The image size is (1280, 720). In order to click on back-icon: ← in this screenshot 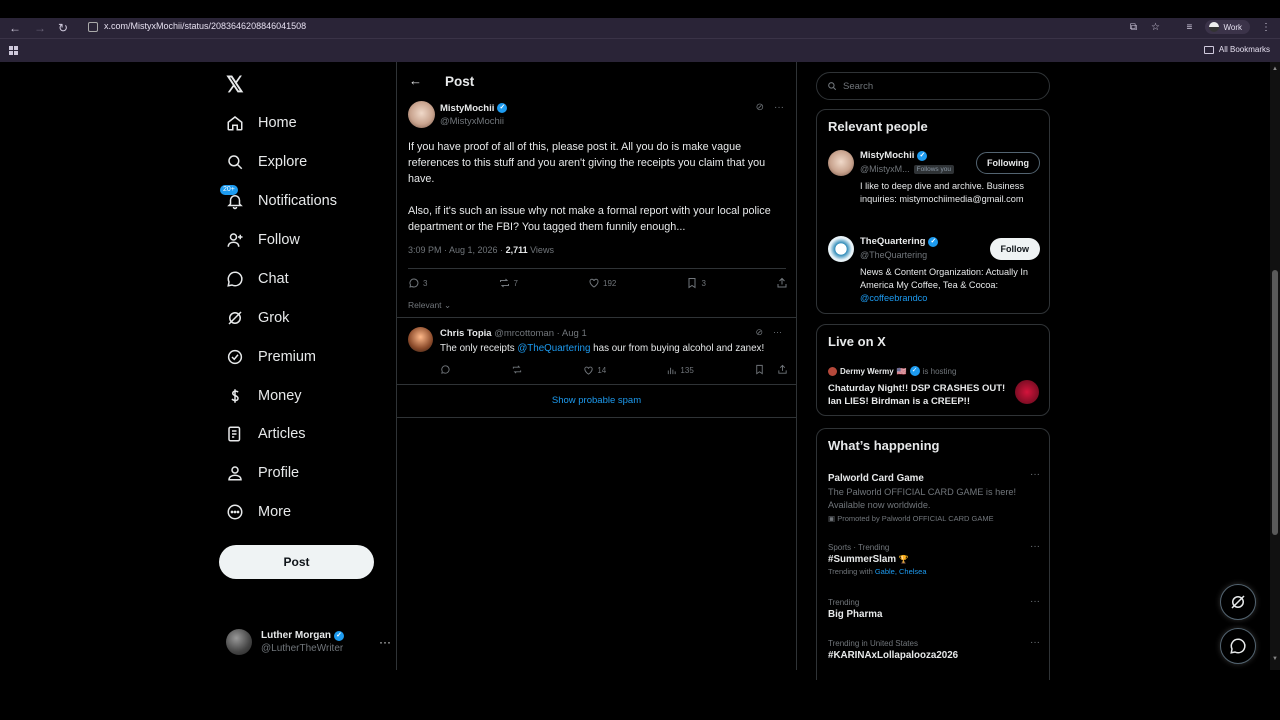, I will do `click(15, 28)`.